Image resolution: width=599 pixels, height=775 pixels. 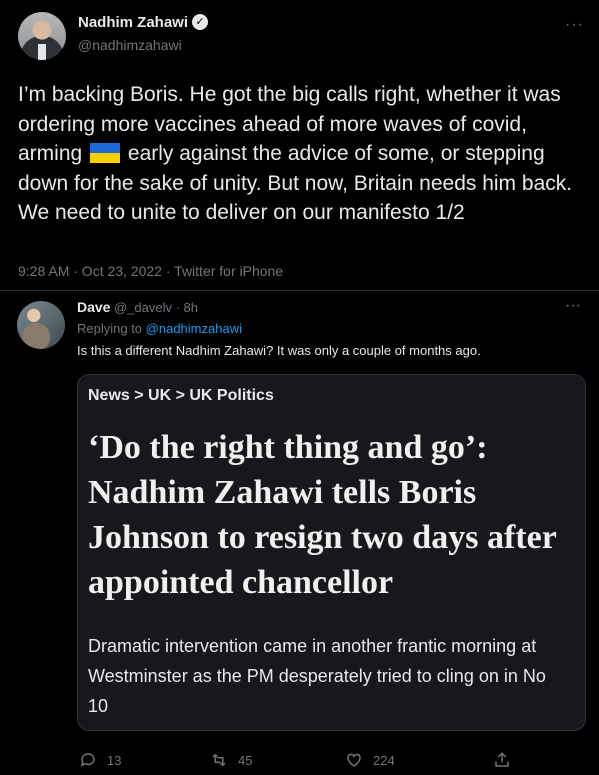 I want to click on retweet-button: 45, so click(x=231, y=760).